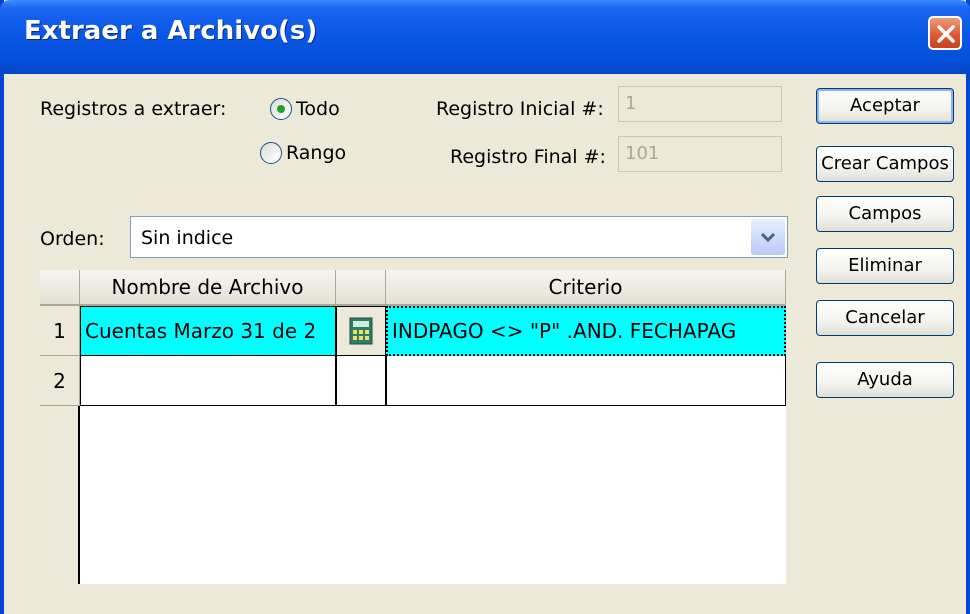 The width and height of the screenshot is (970, 614). What do you see at coordinates (60, 381) in the screenshot?
I see `row-number: 2` at bounding box center [60, 381].